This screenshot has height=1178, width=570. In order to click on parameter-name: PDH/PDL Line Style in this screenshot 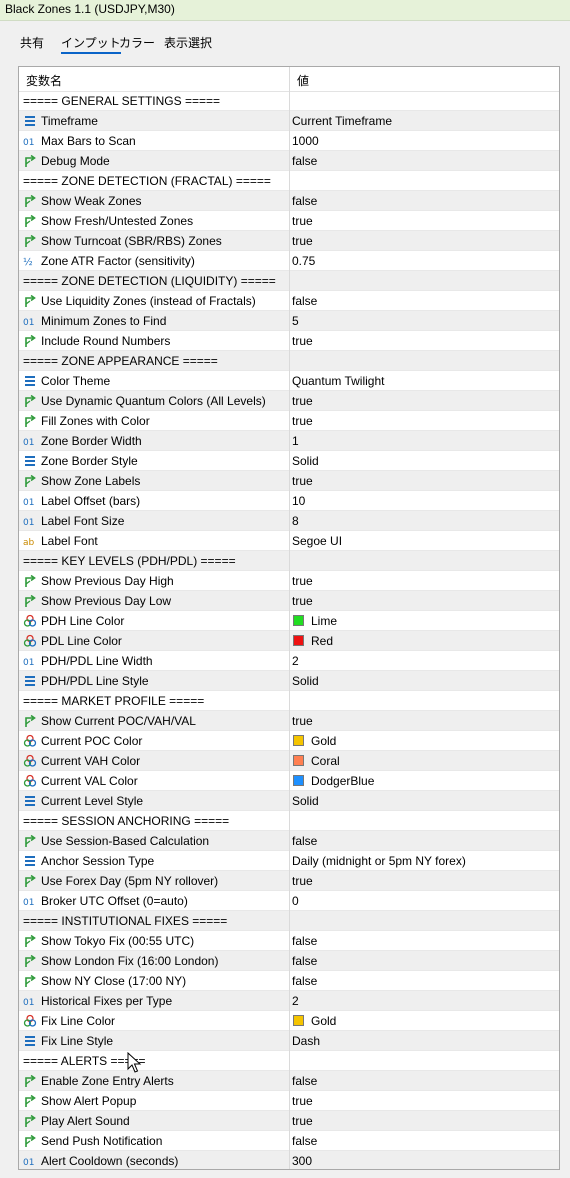, I will do `click(95, 681)`.